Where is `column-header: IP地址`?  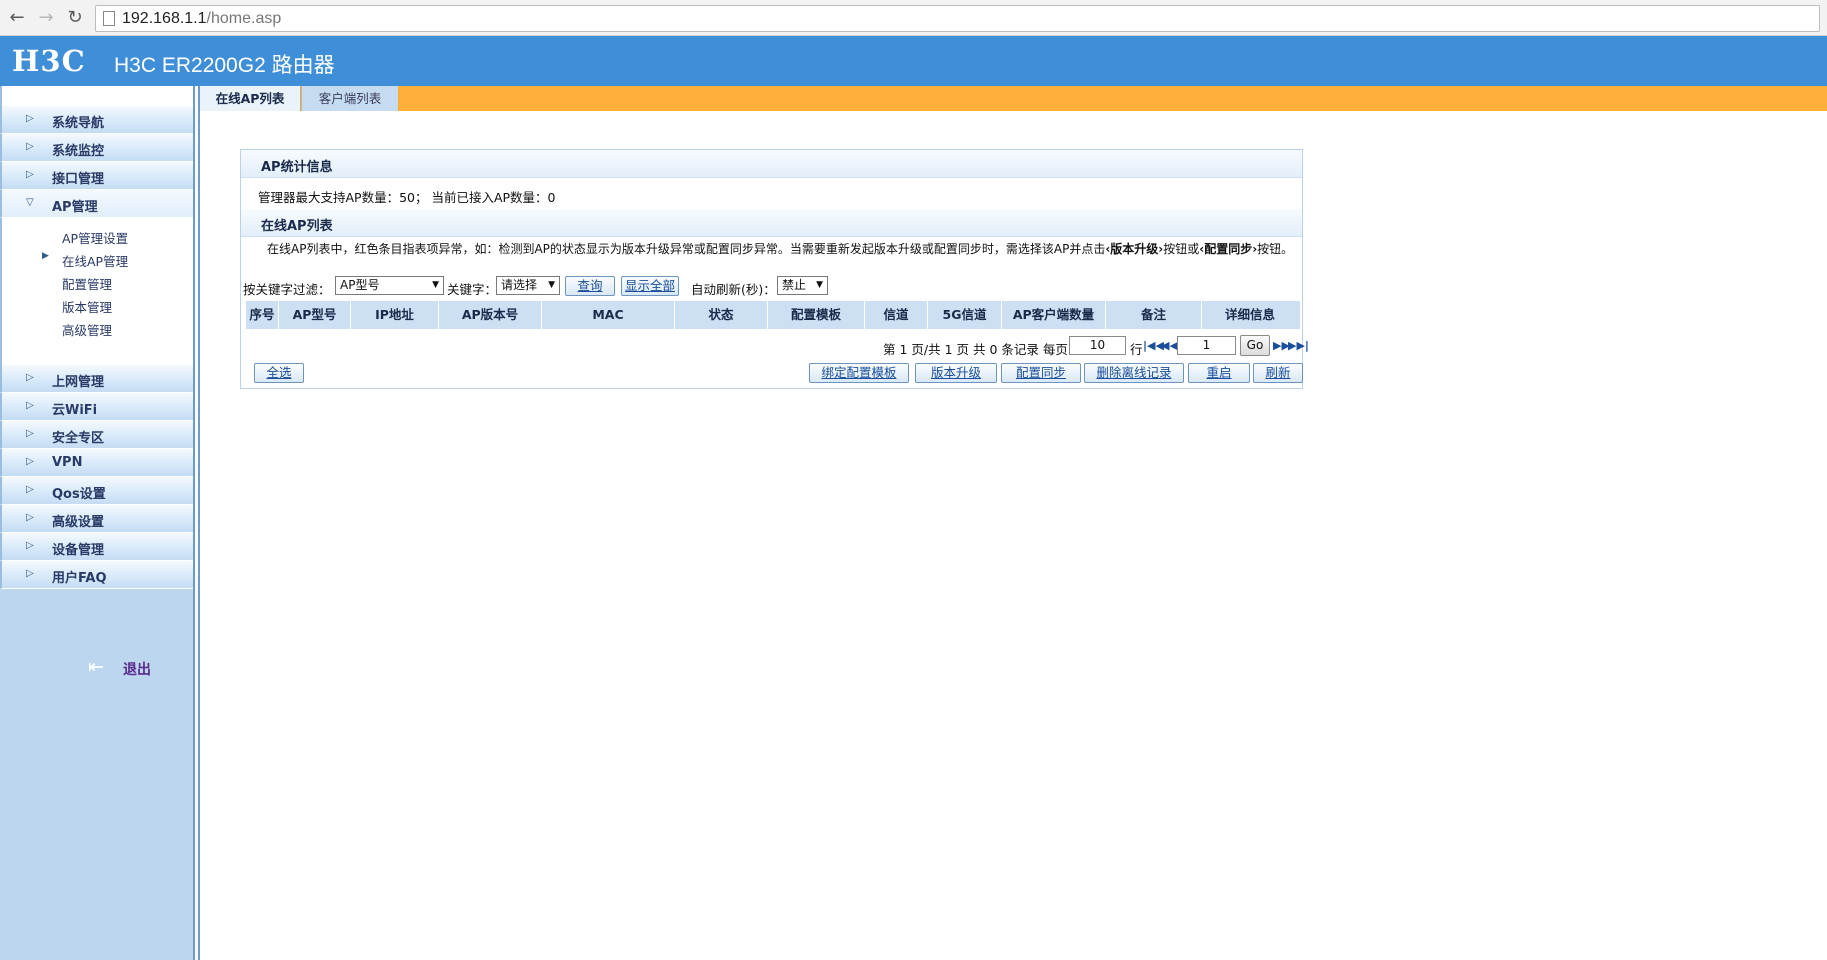
column-header: IP地址 is located at coordinates (395, 315).